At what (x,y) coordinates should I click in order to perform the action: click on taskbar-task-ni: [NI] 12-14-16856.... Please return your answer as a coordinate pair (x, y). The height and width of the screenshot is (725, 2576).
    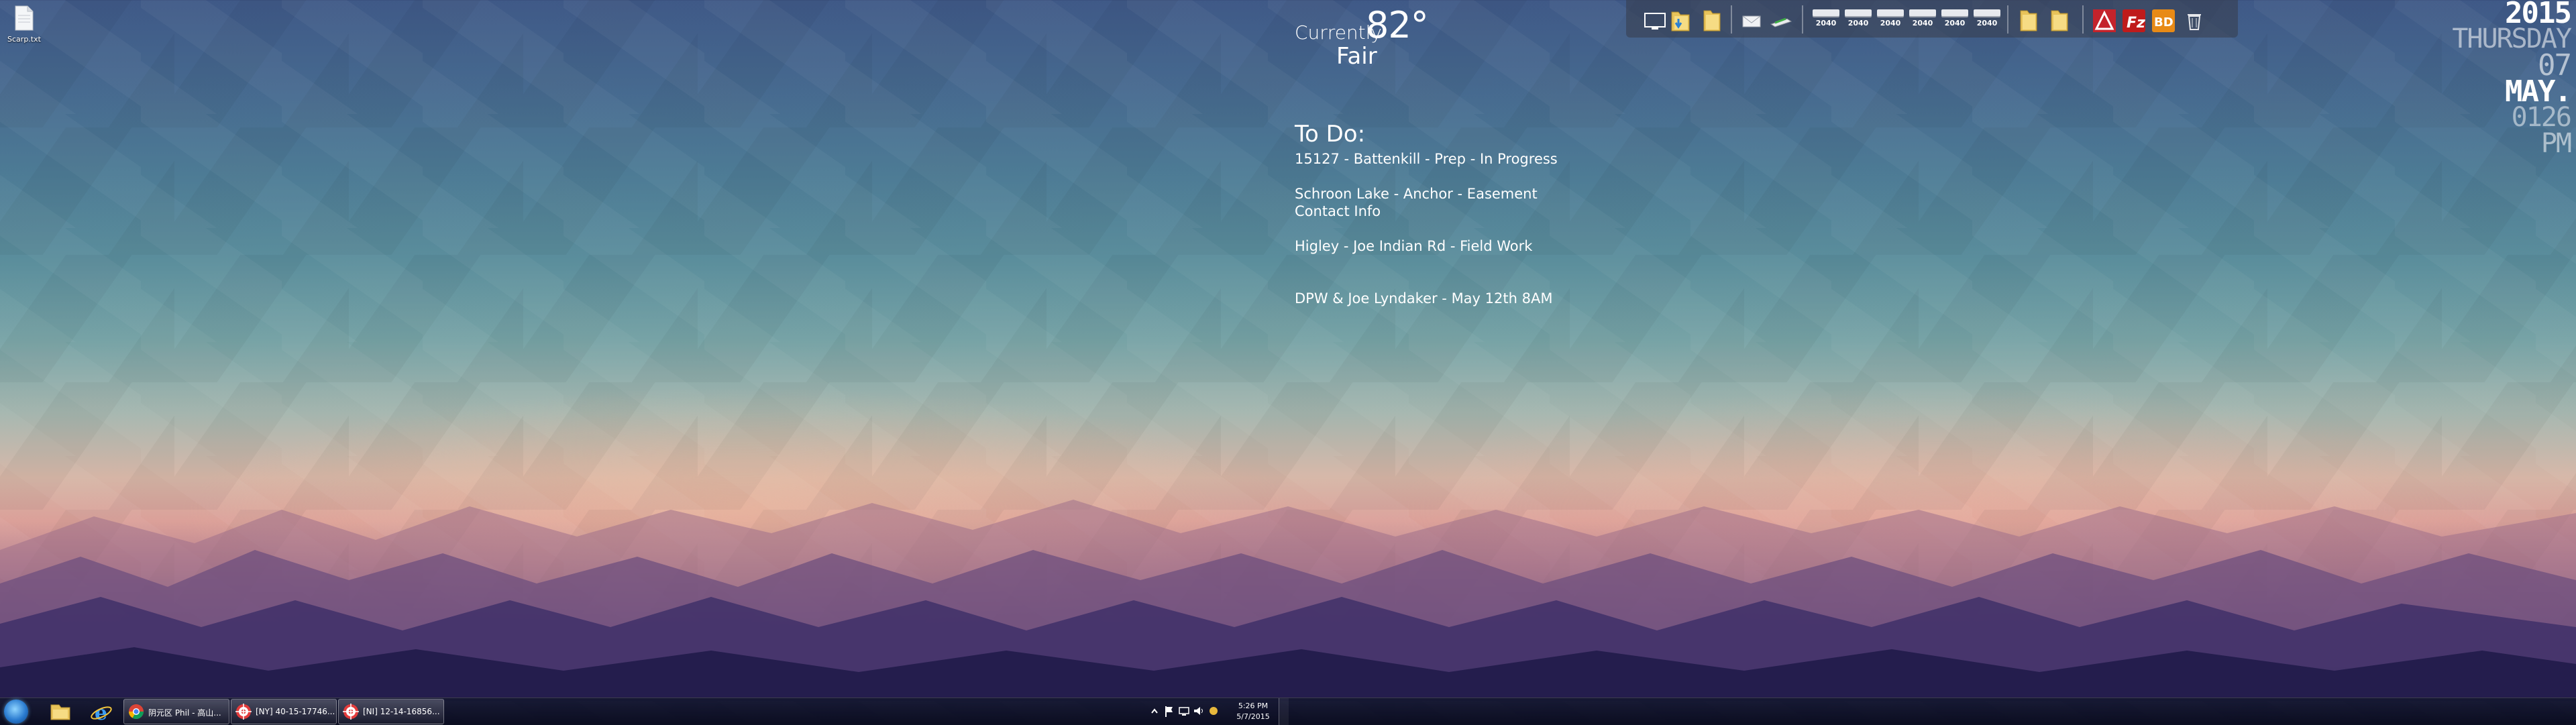
    Looking at the image, I should click on (391, 711).